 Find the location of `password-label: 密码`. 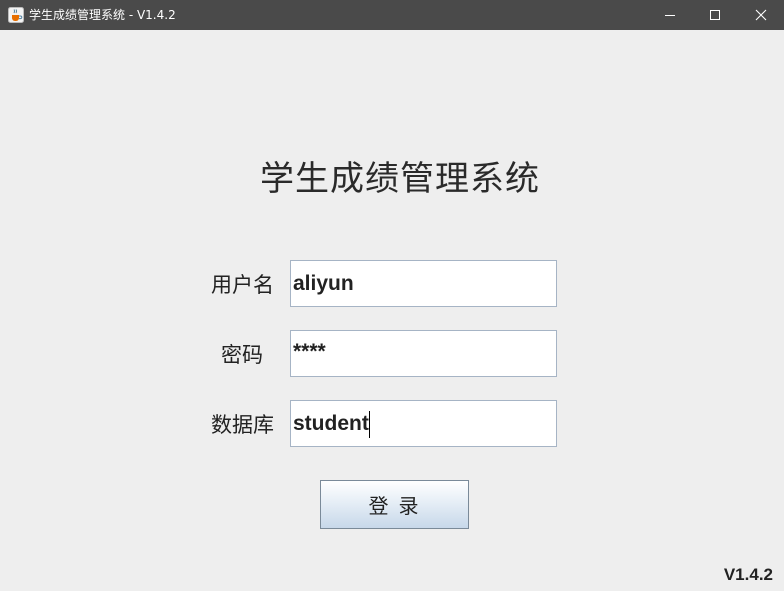

password-label: 密码 is located at coordinates (242, 355).